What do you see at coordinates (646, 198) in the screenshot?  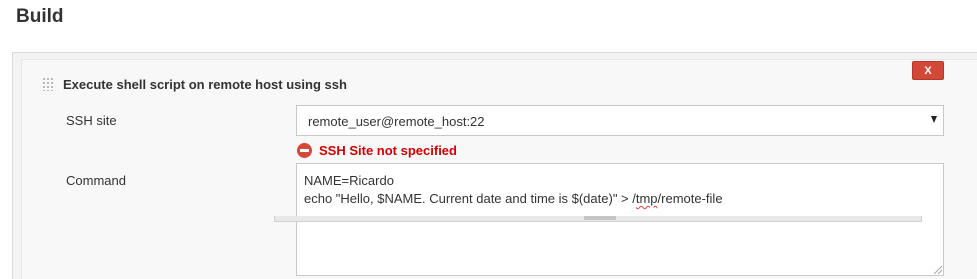 I see `spellcheck-underlined-word: tmp` at bounding box center [646, 198].